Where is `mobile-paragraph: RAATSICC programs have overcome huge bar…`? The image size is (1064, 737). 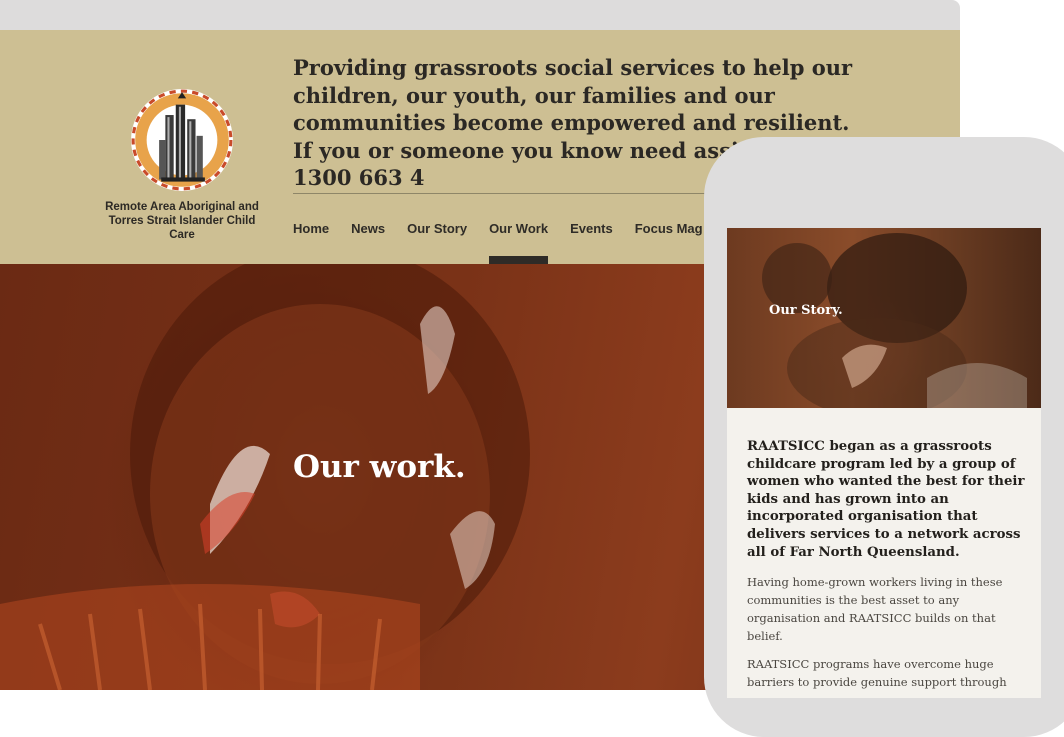 mobile-paragraph: RAATSICC programs have overcome huge bar… is located at coordinates (877, 673).